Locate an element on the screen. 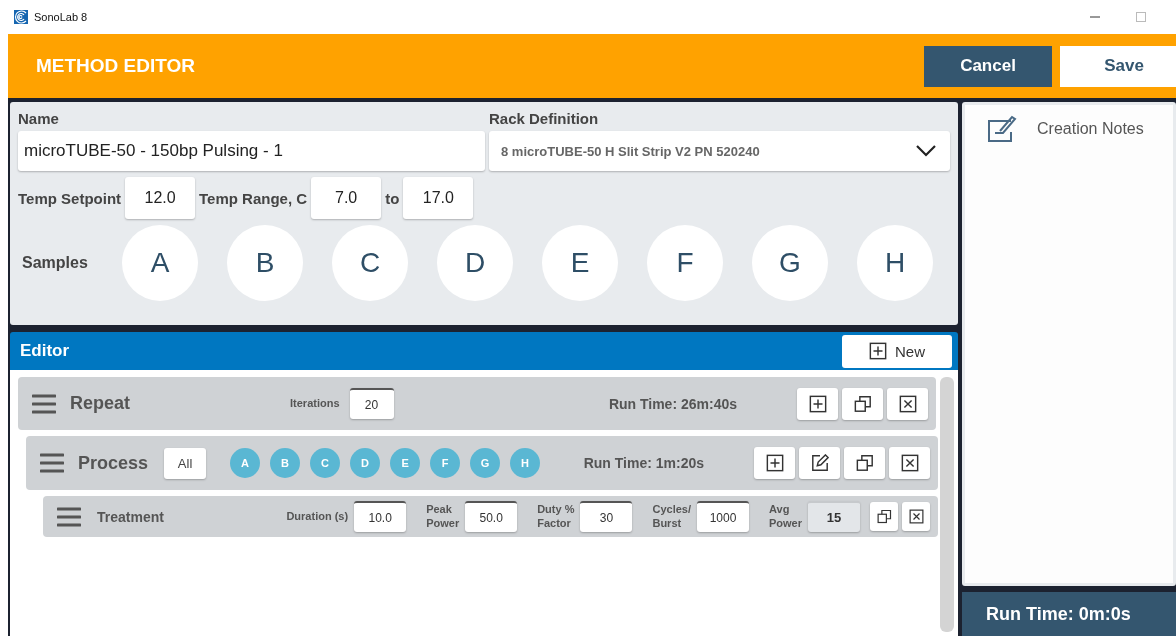  value-field: 30 is located at coordinates (606, 516).